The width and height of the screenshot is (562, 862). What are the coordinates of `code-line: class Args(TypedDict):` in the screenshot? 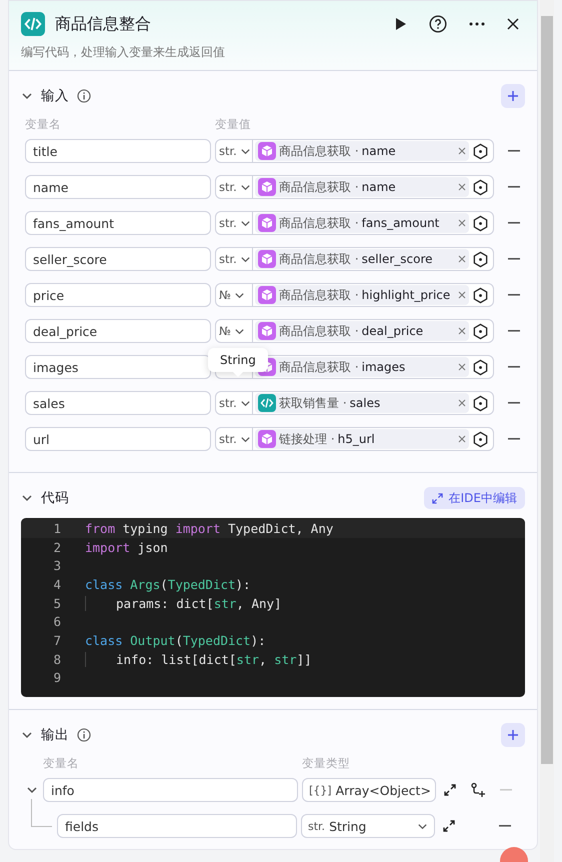 It's located at (168, 584).